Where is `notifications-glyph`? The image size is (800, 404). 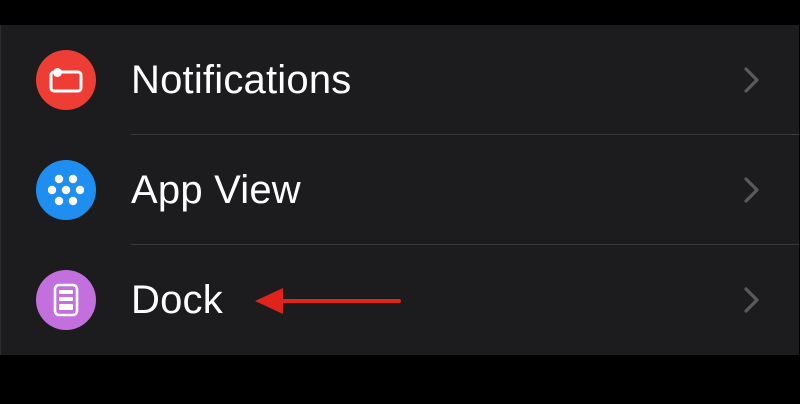
notifications-glyph is located at coordinates (66, 80).